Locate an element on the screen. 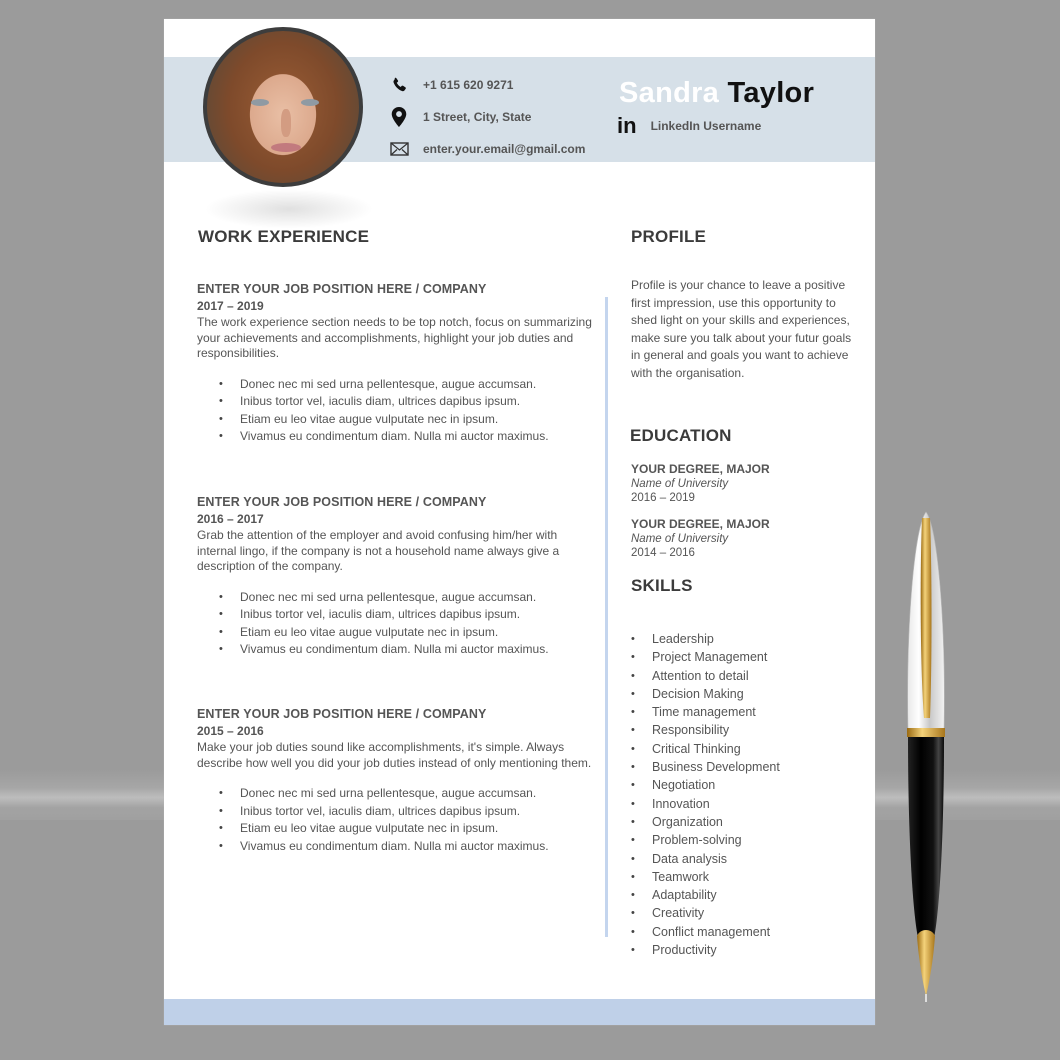 This screenshot has height=1060, width=1060. profile-heading: PROFILE is located at coordinates (669, 236).